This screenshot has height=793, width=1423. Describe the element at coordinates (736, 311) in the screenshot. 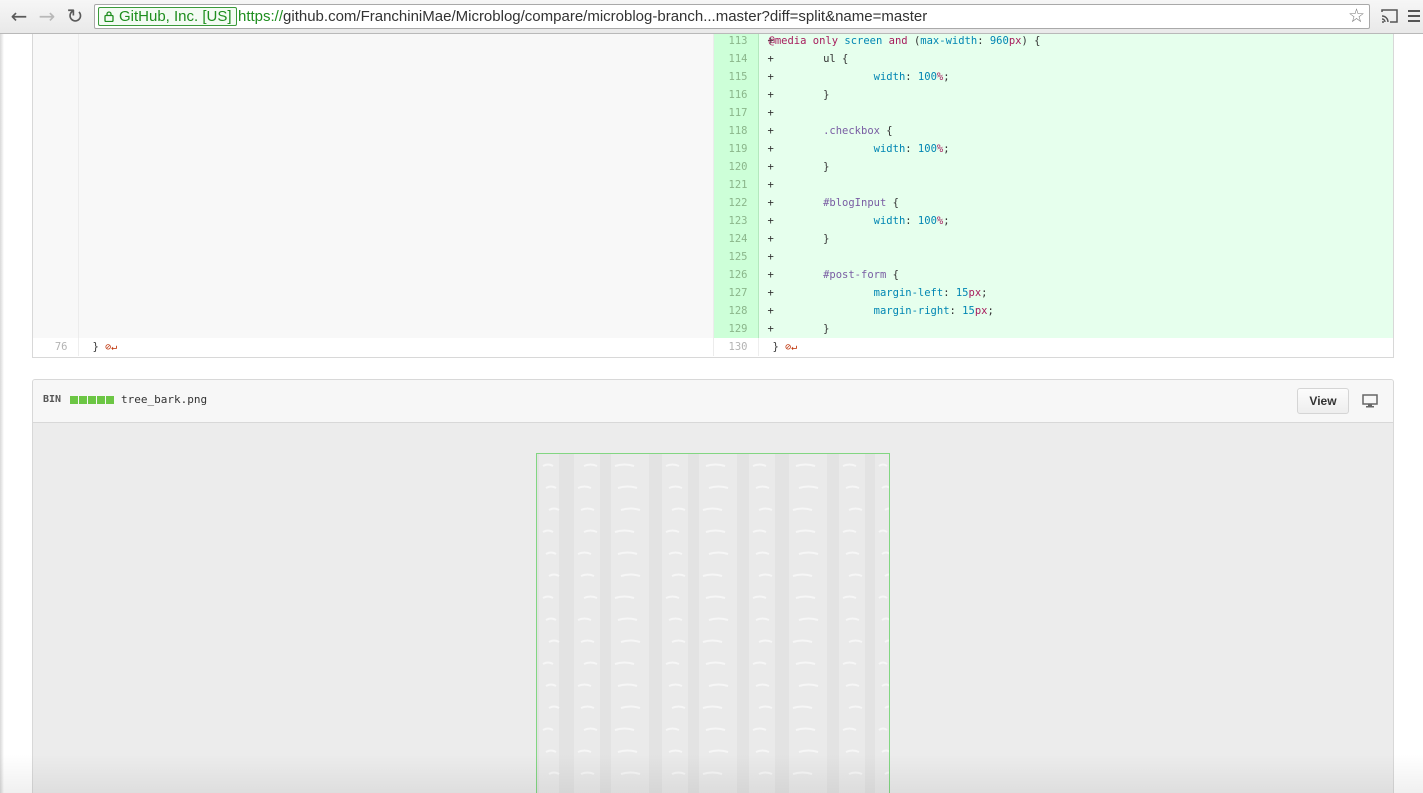

I see `right-line-number: 128` at that location.